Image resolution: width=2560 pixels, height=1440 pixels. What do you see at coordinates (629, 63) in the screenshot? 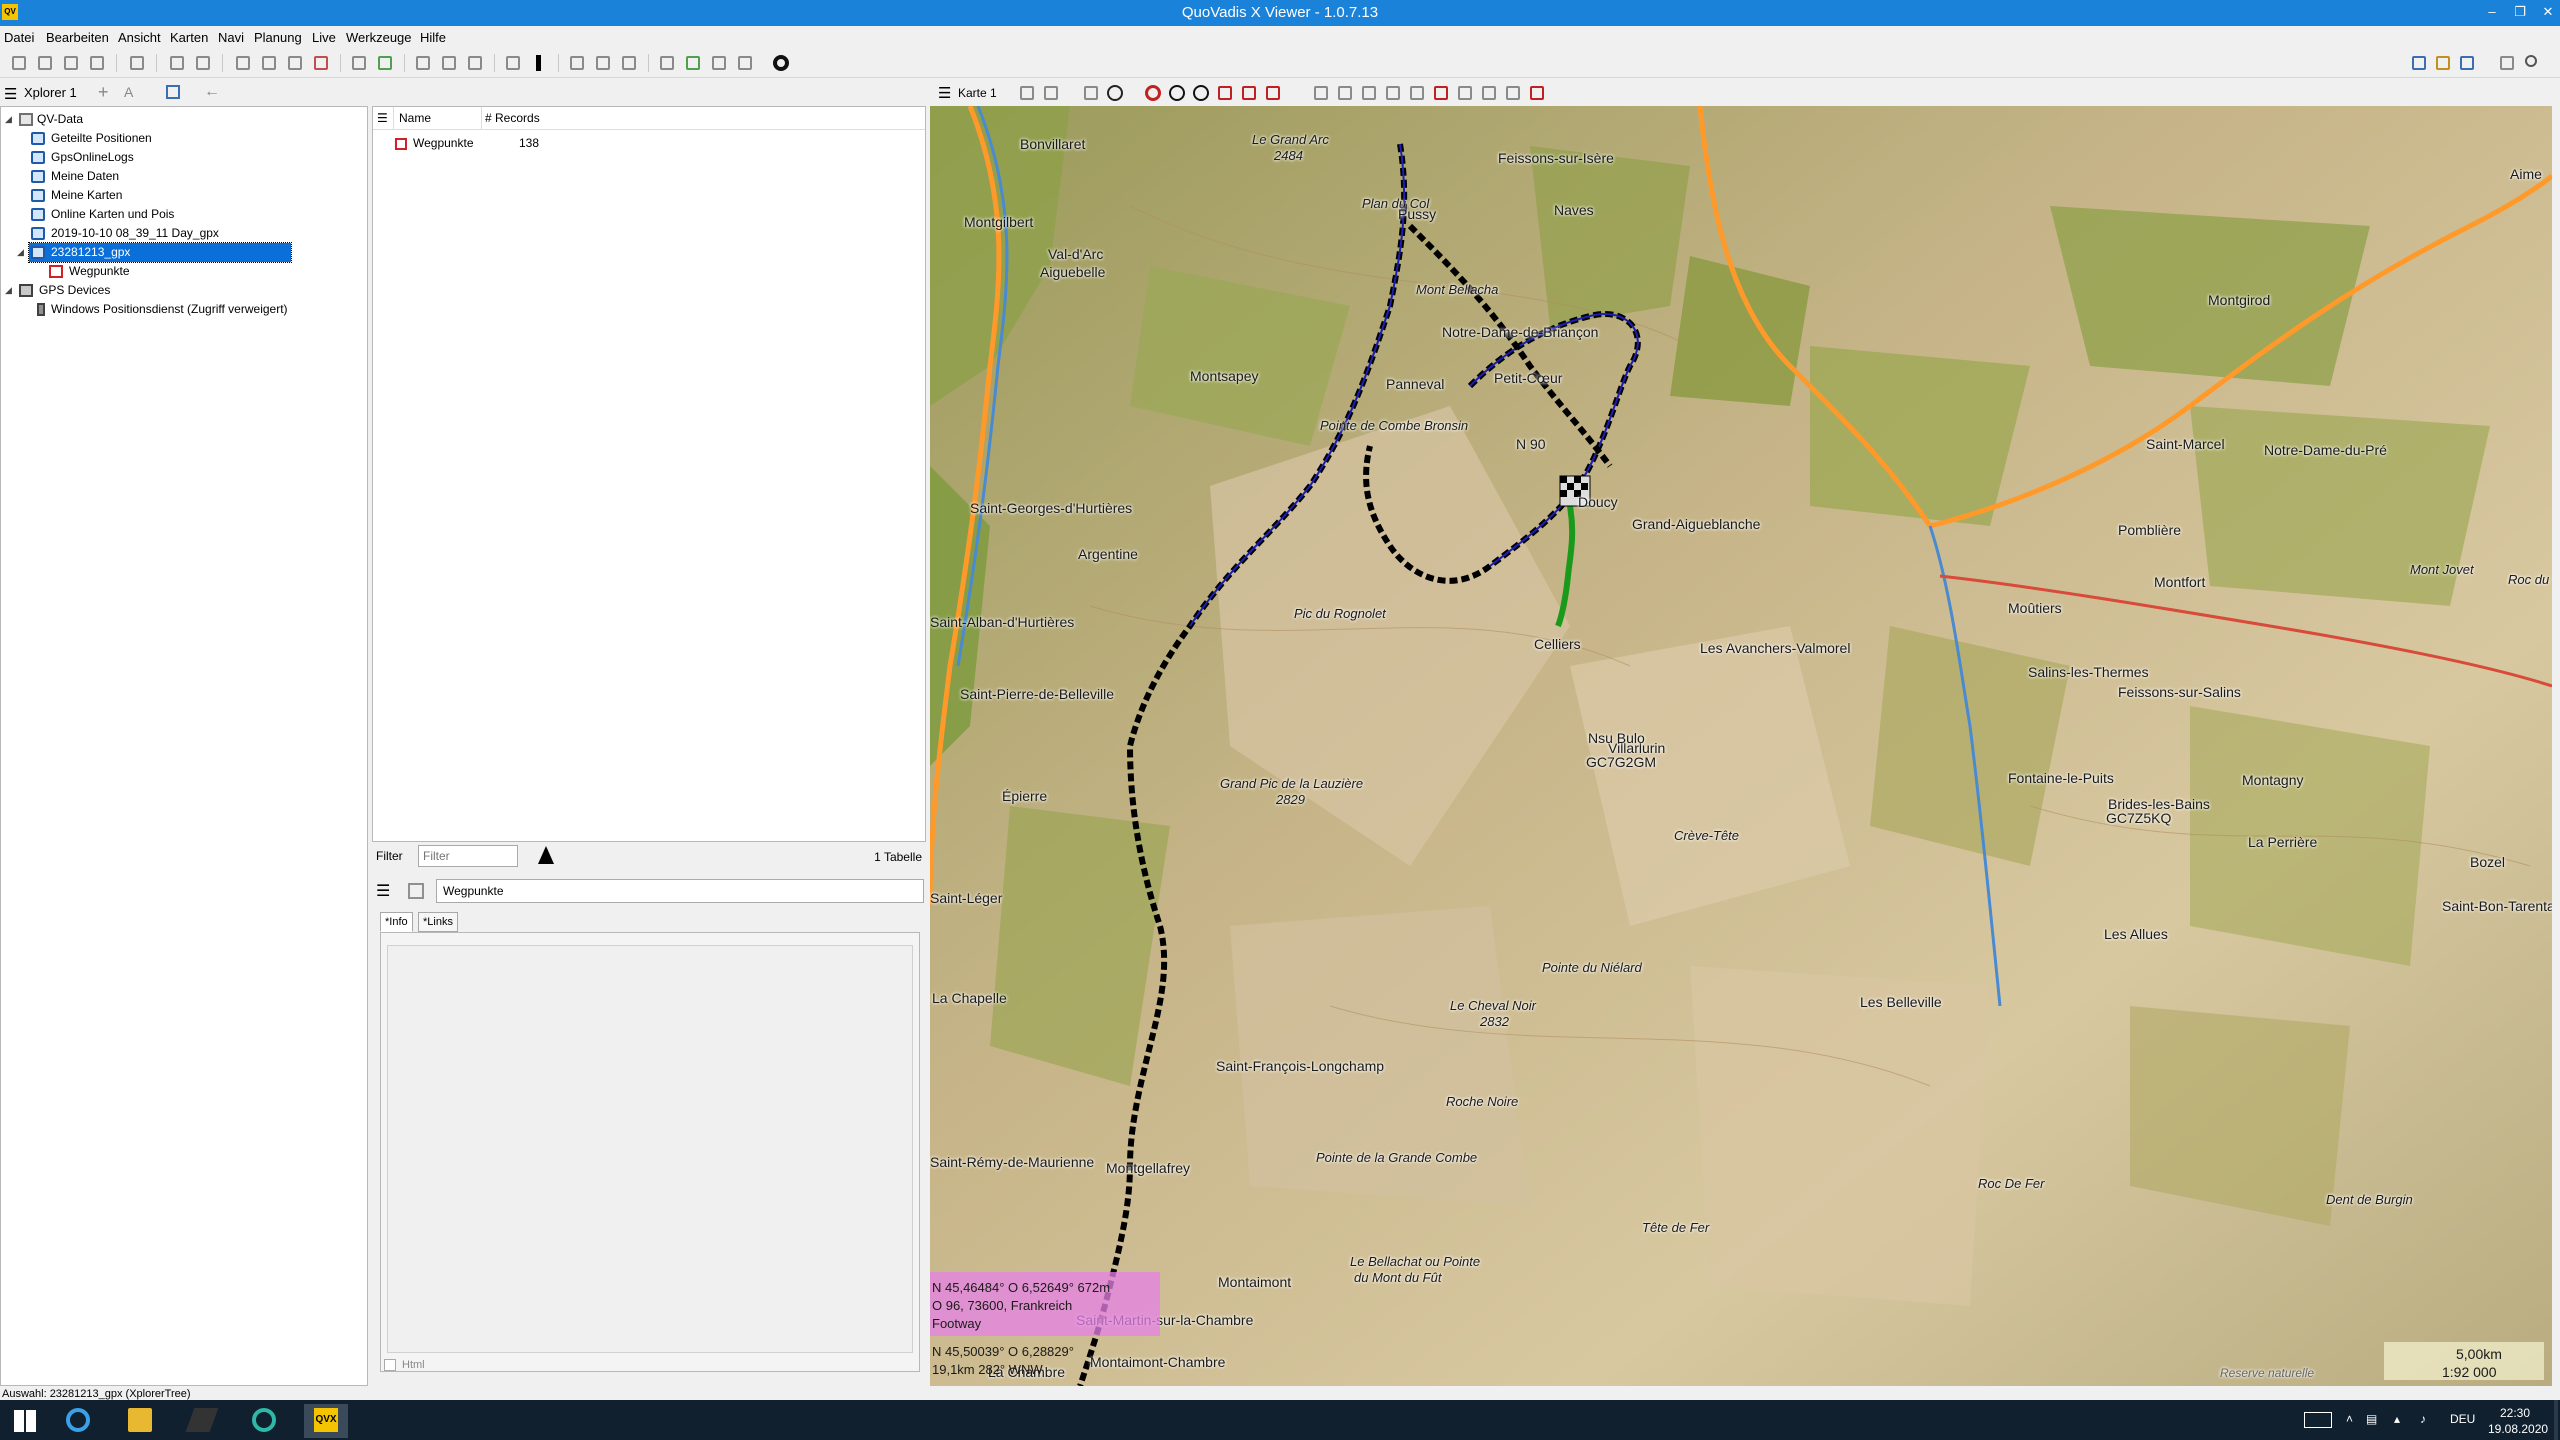
I see `send-icon` at bounding box center [629, 63].